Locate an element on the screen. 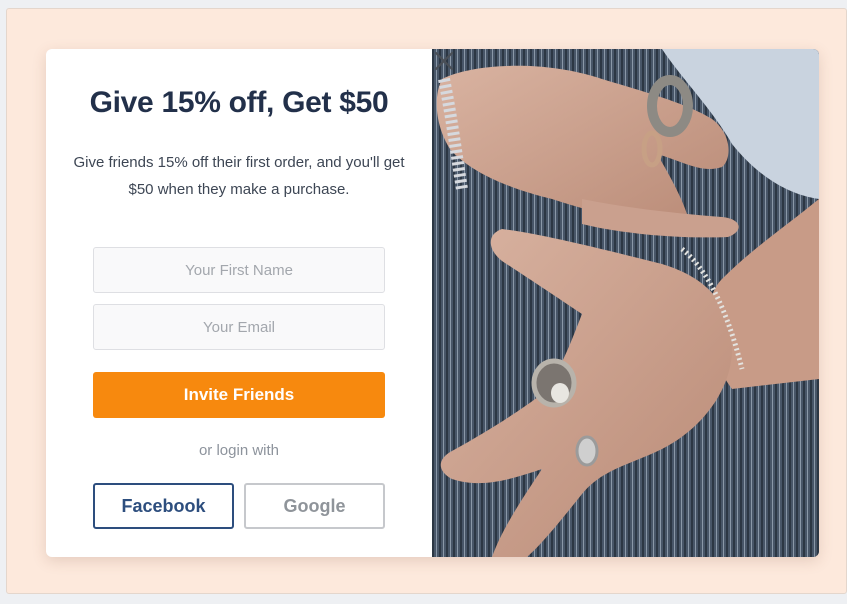  popup-title: Give 15% off, Get $50 is located at coordinates (239, 102).